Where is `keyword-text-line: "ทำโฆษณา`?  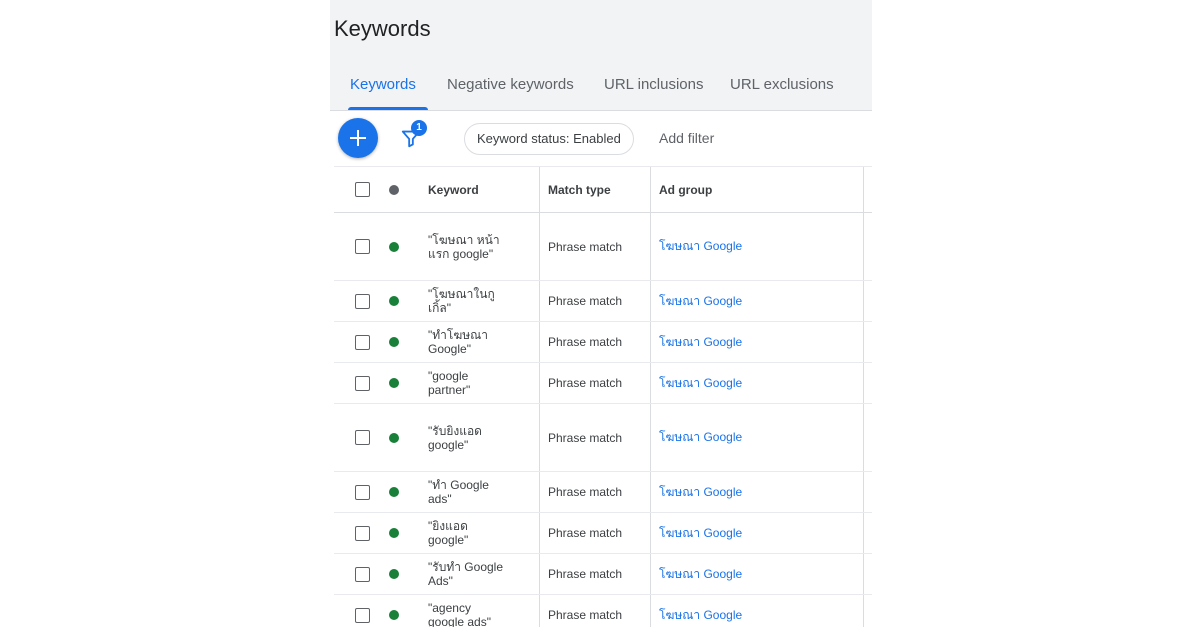 keyword-text-line: "ทำโฆษณา is located at coordinates (458, 335).